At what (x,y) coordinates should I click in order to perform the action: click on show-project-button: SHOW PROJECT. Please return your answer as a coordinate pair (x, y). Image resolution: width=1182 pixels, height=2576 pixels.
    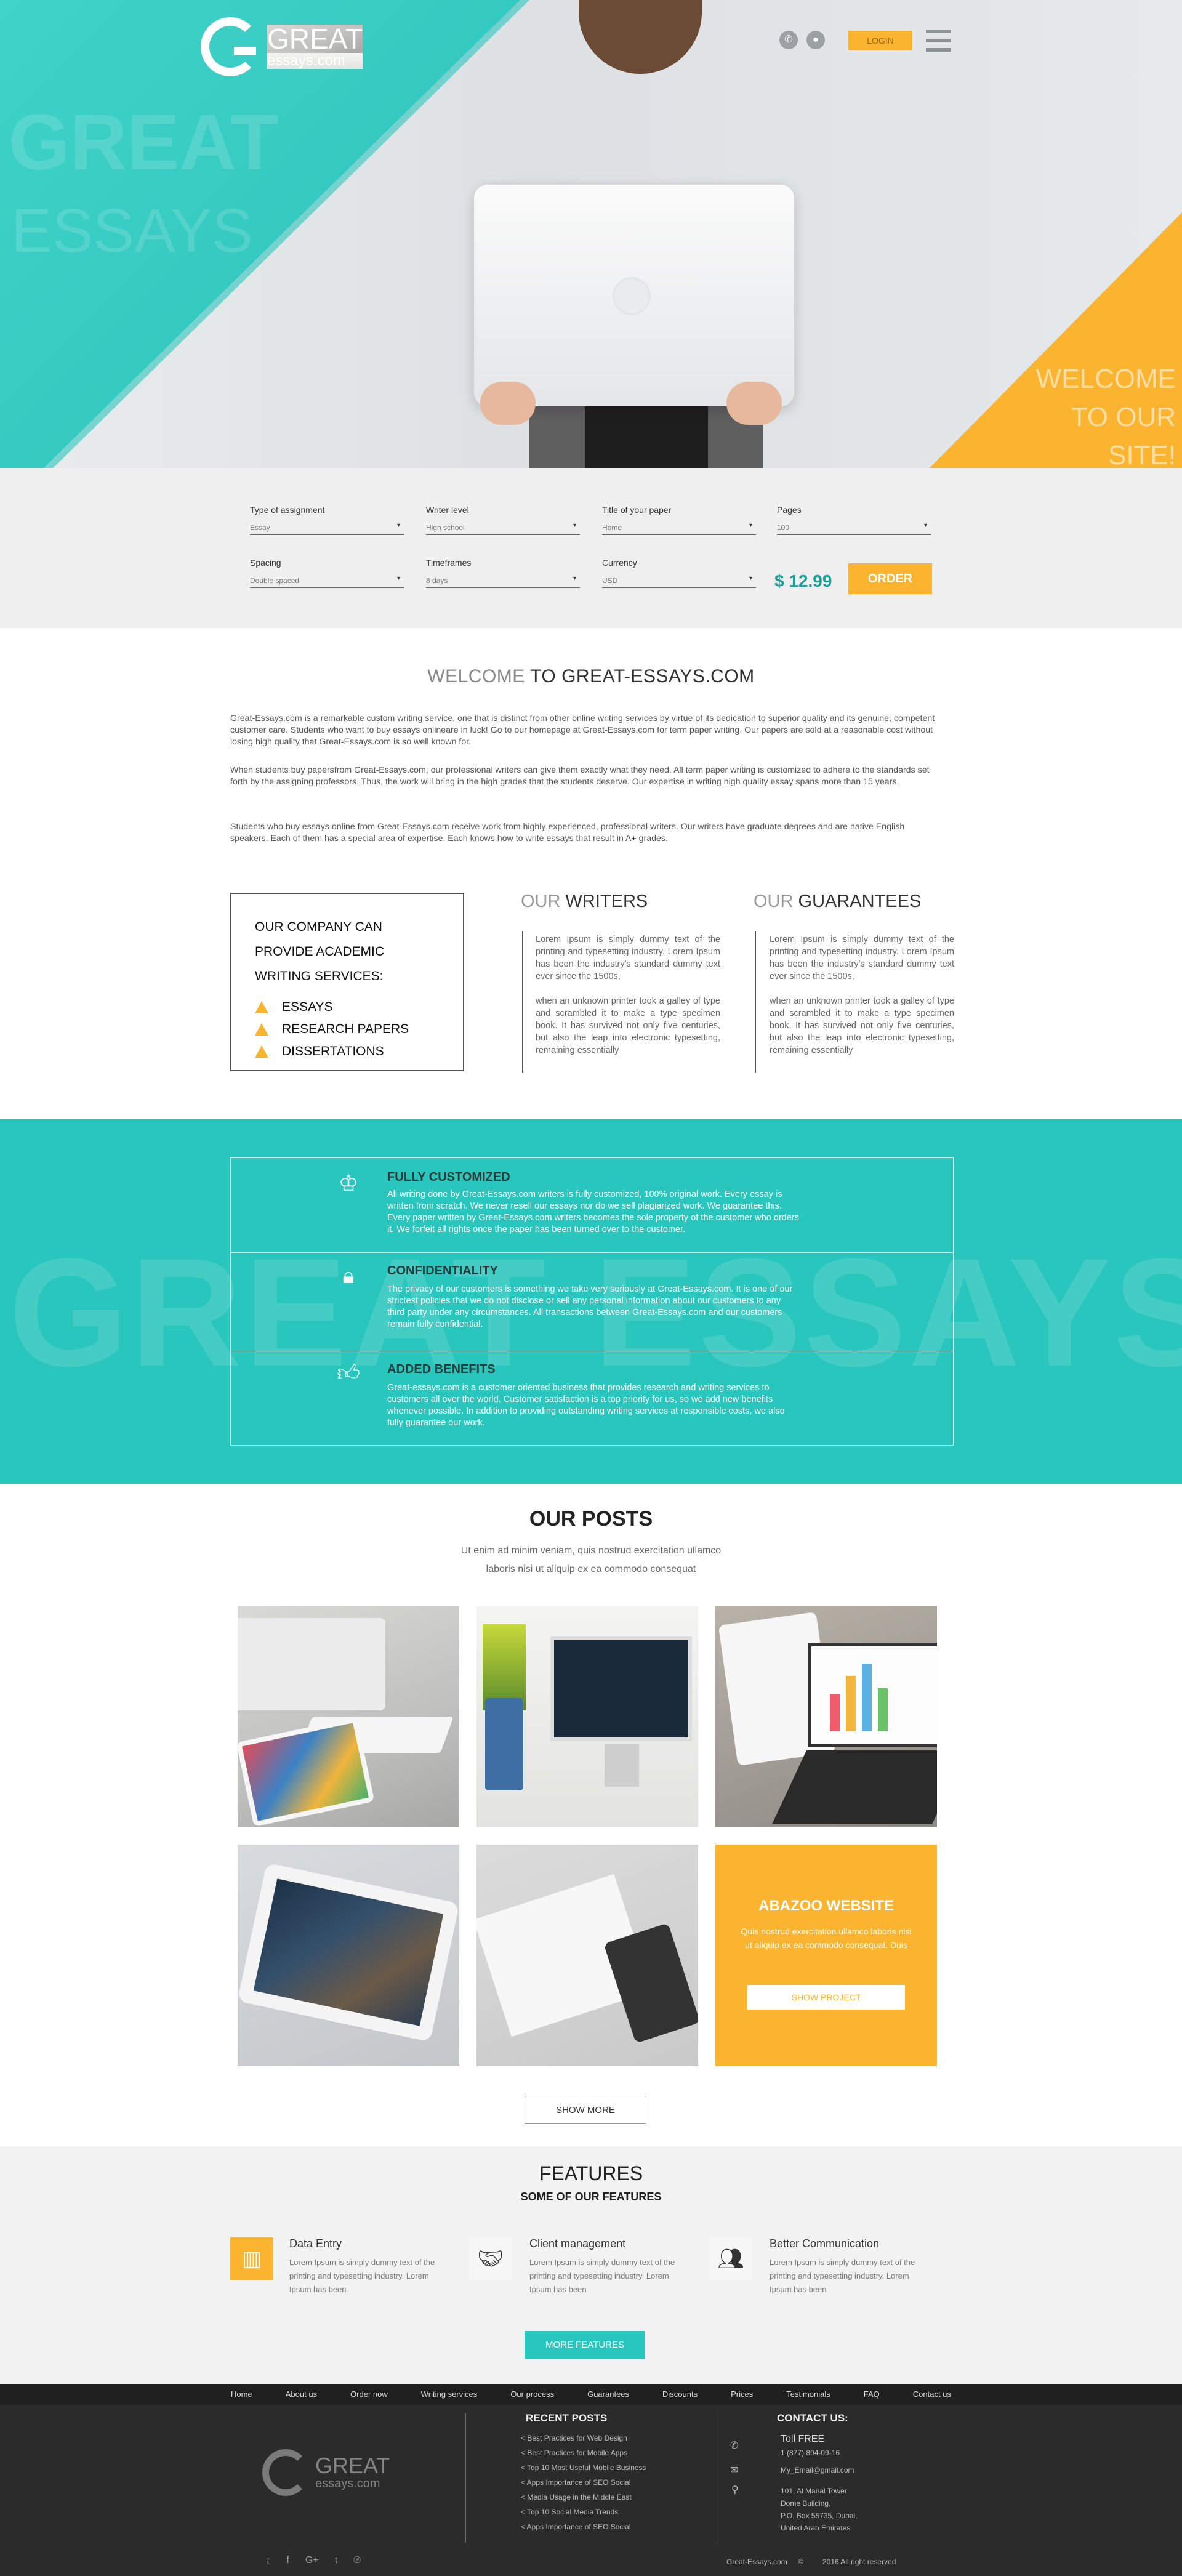
    Looking at the image, I should click on (826, 1997).